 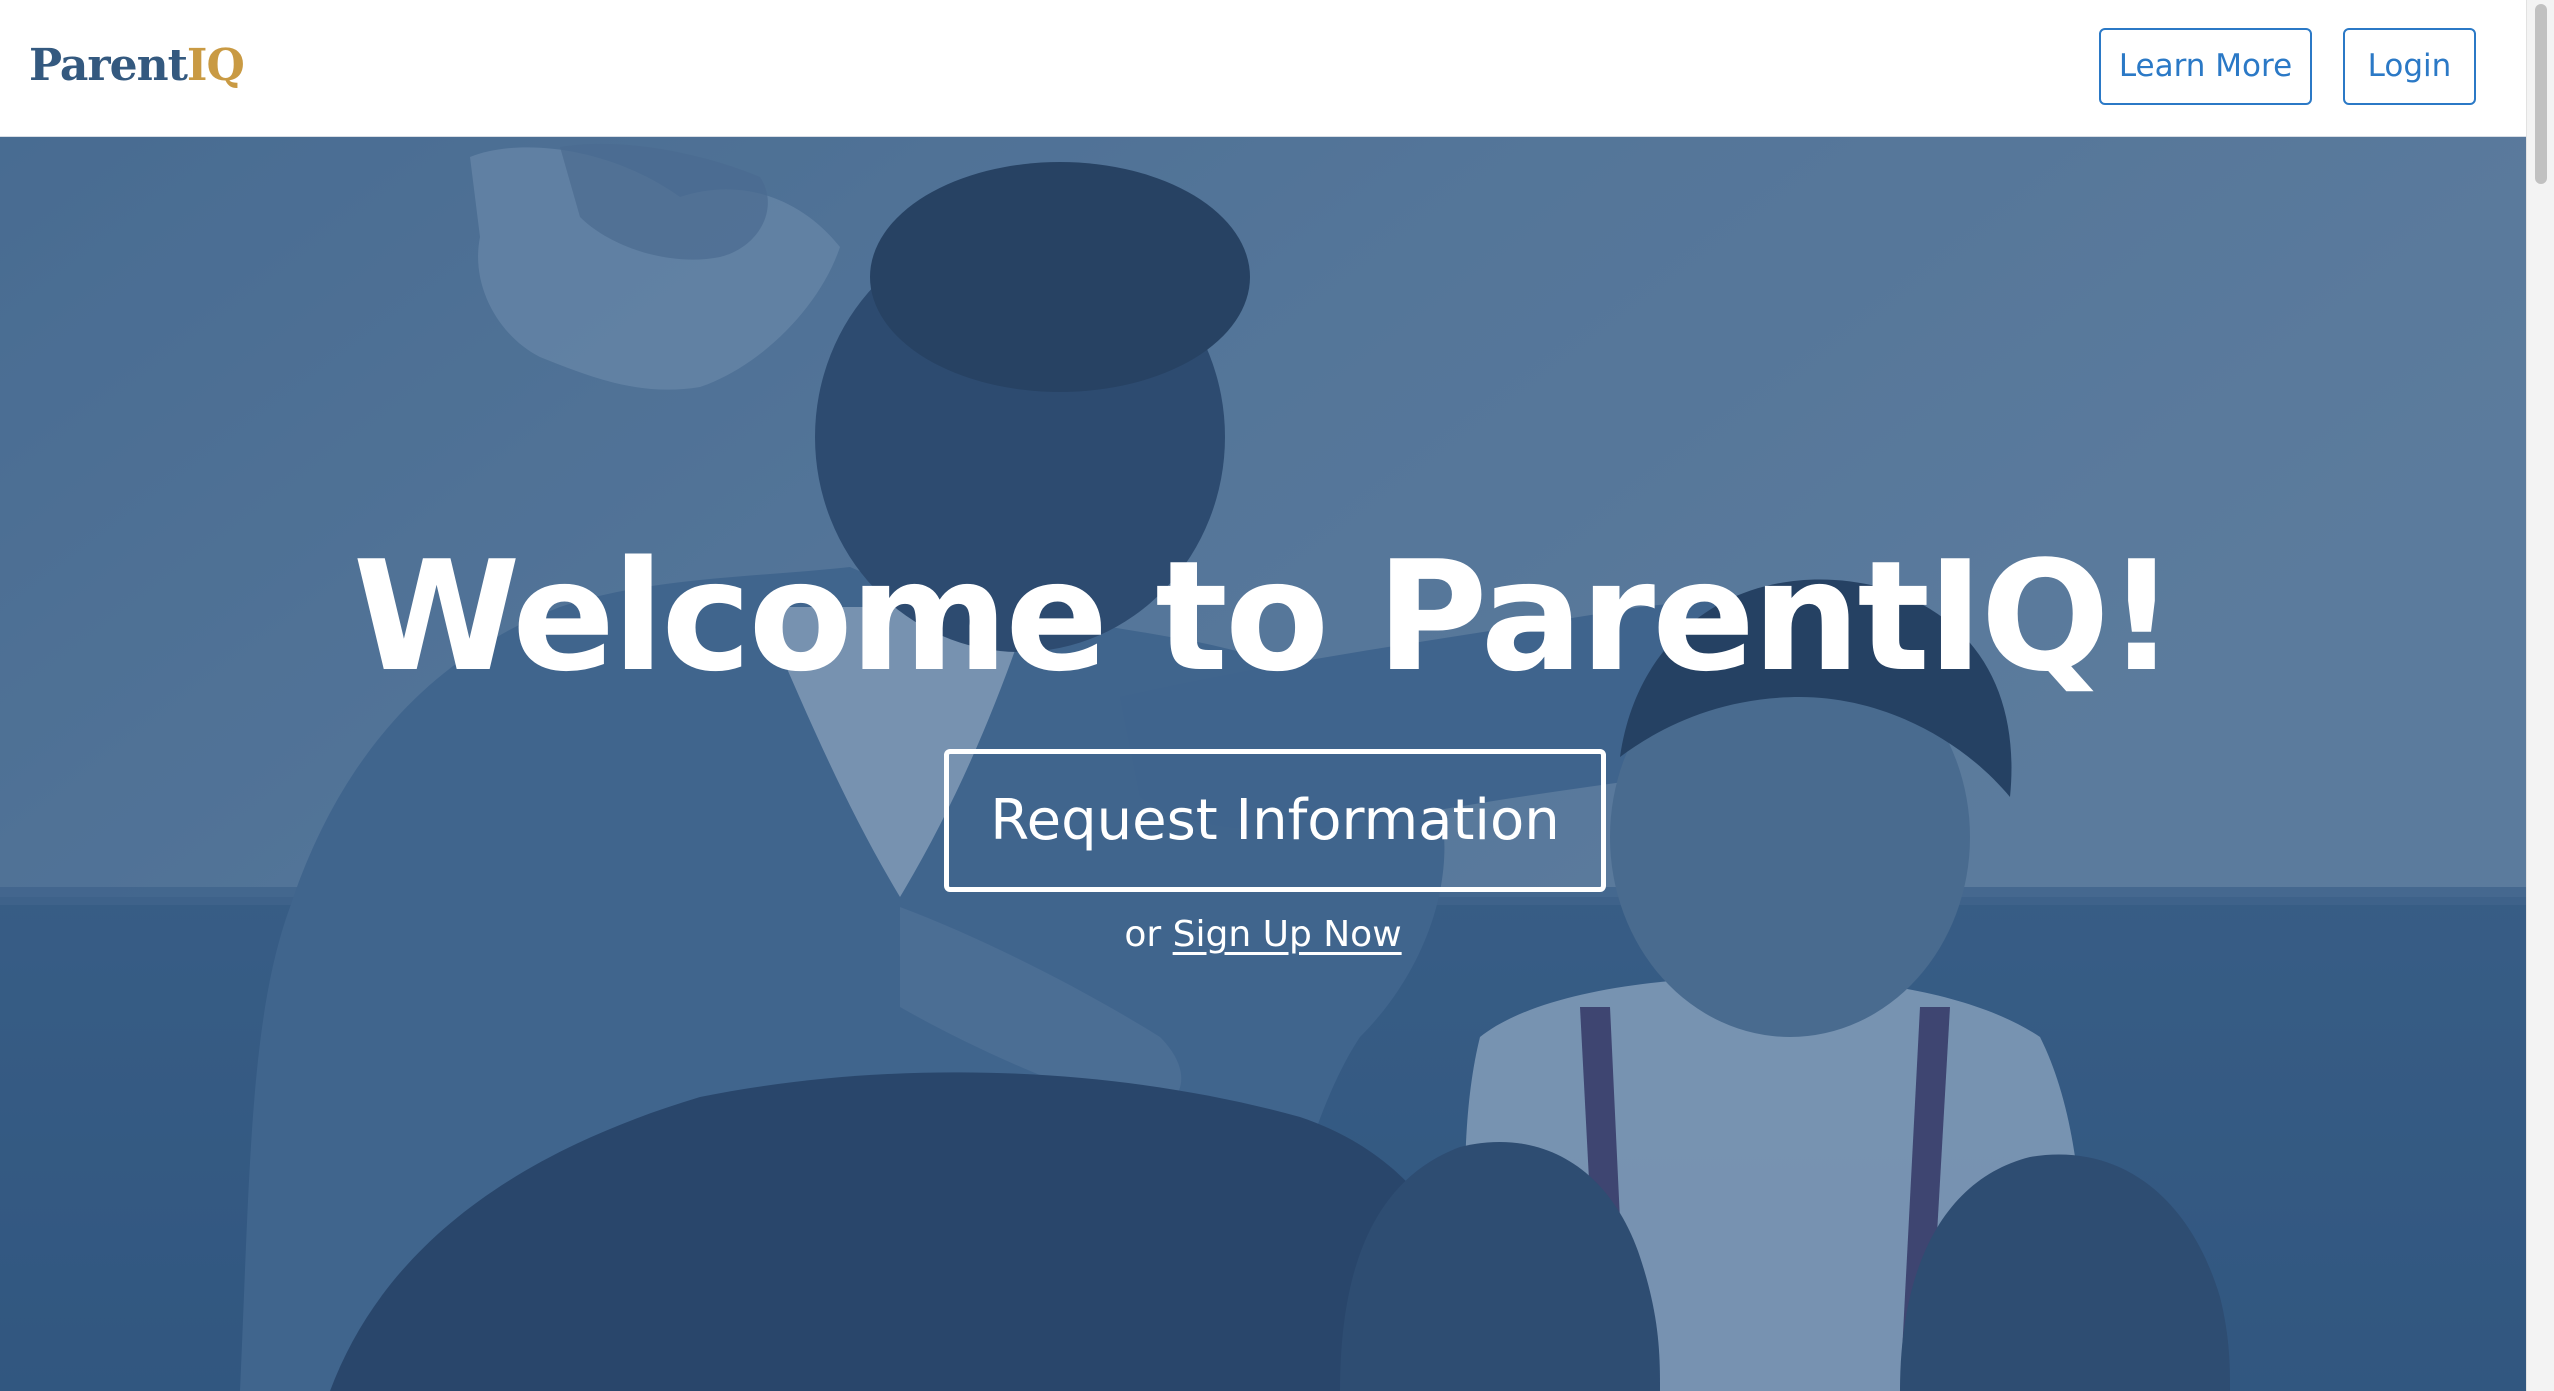 I want to click on scrollbar-thumb, so click(x=2541, y=94).